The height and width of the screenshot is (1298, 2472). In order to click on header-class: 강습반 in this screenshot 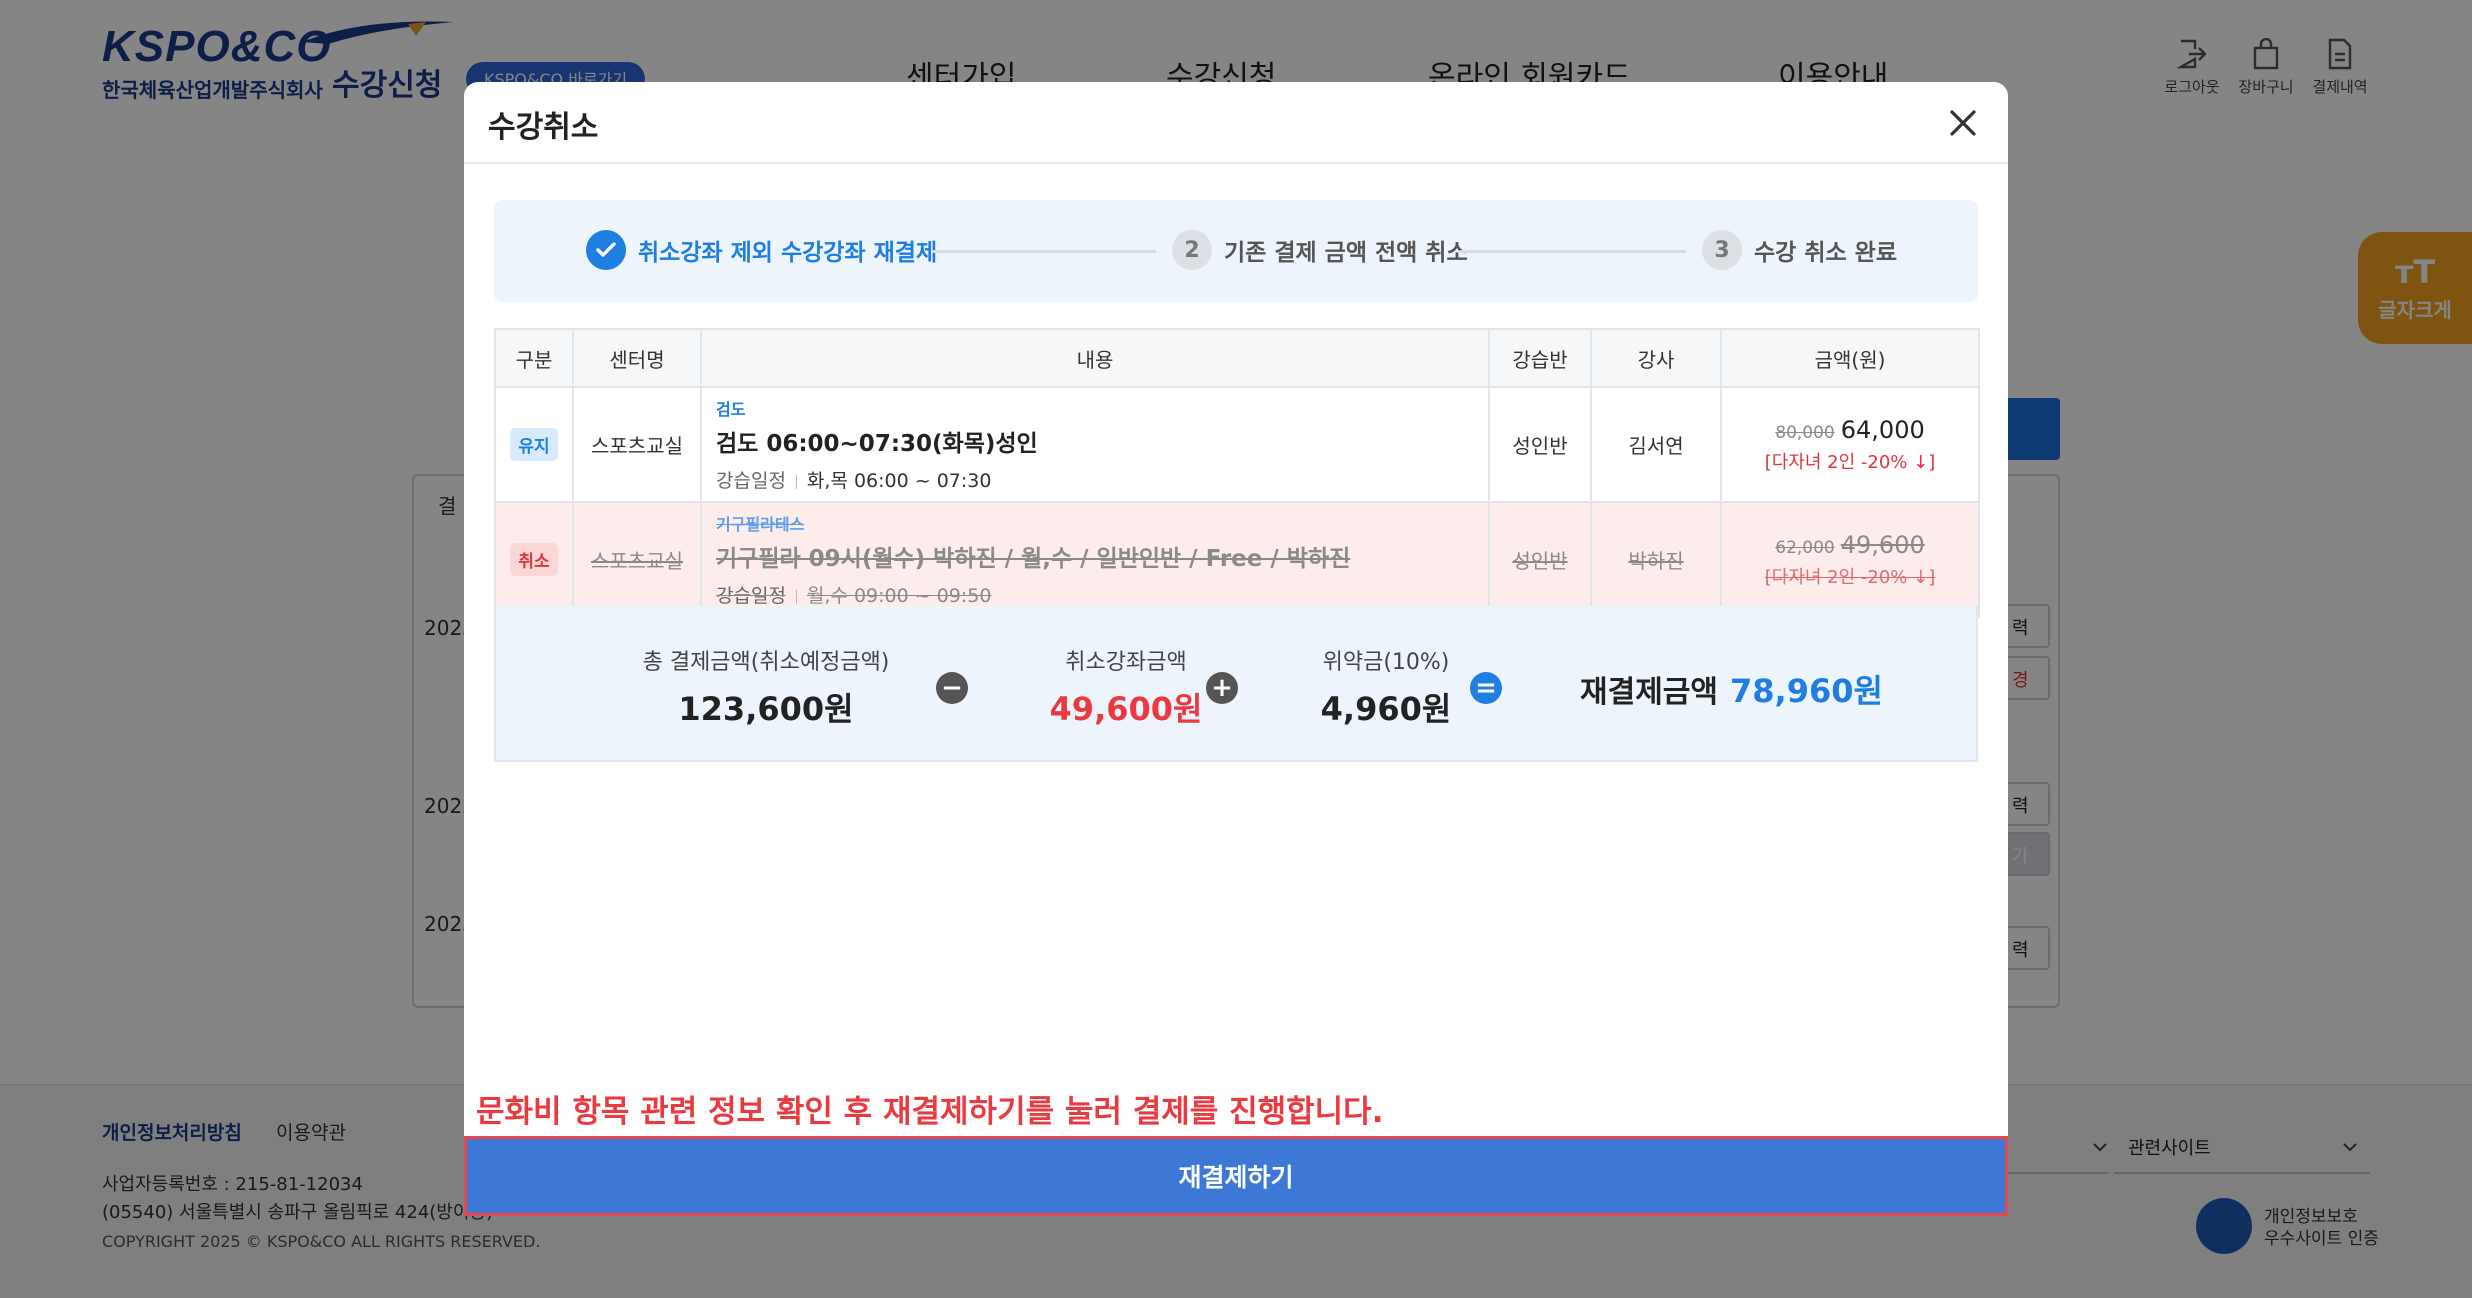, I will do `click(1540, 358)`.